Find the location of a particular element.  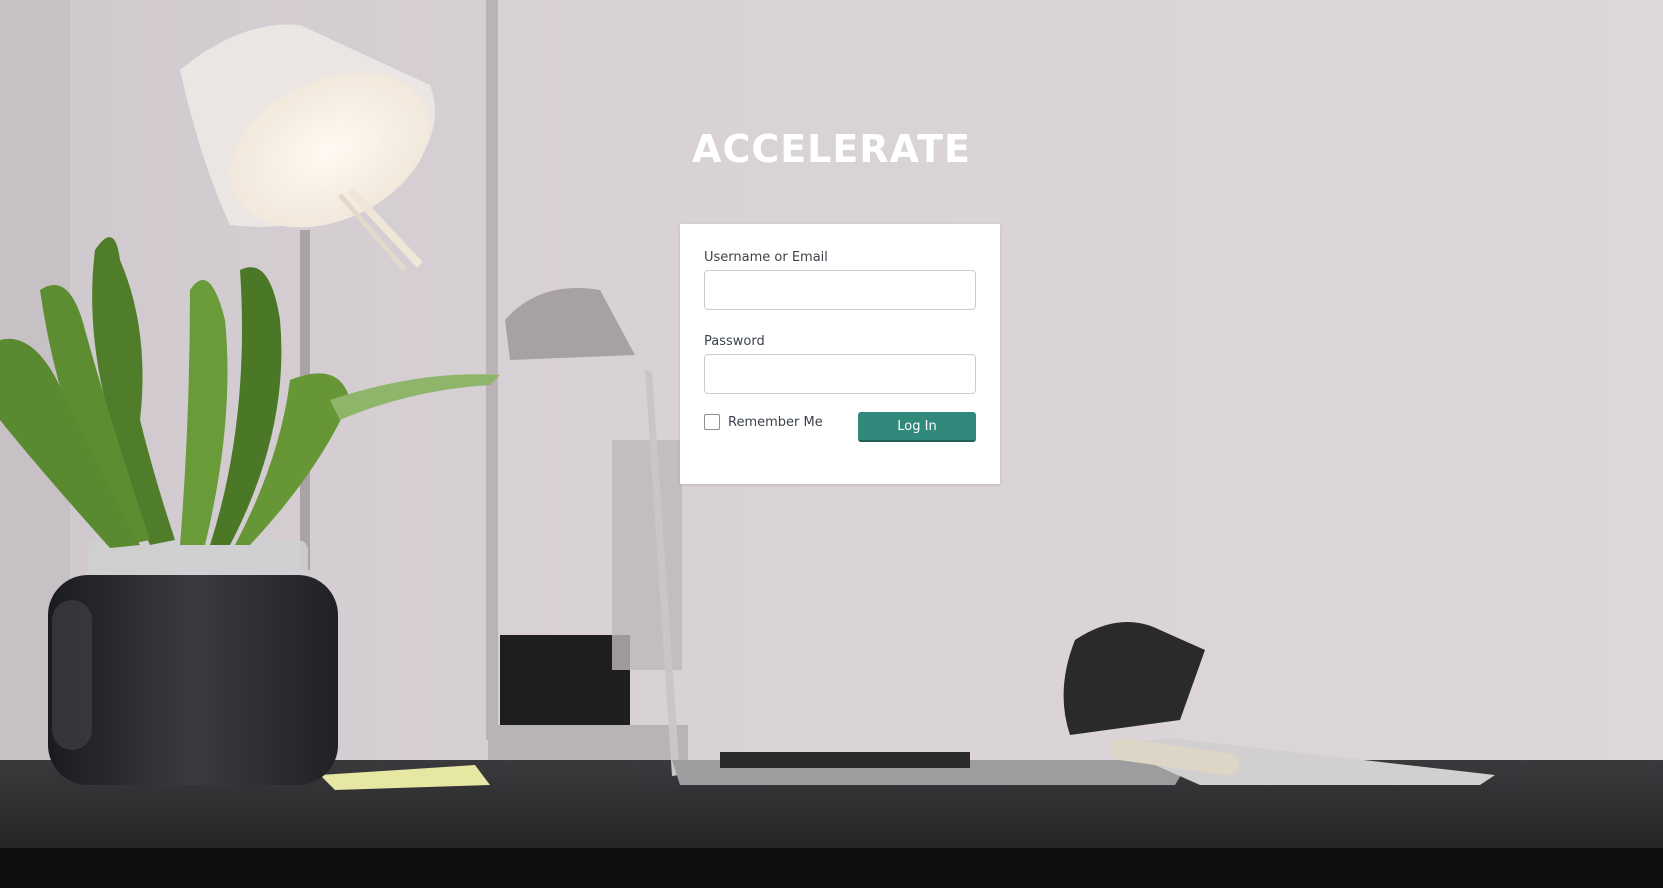

brand-title: ACCELERATE is located at coordinates (831, 149).